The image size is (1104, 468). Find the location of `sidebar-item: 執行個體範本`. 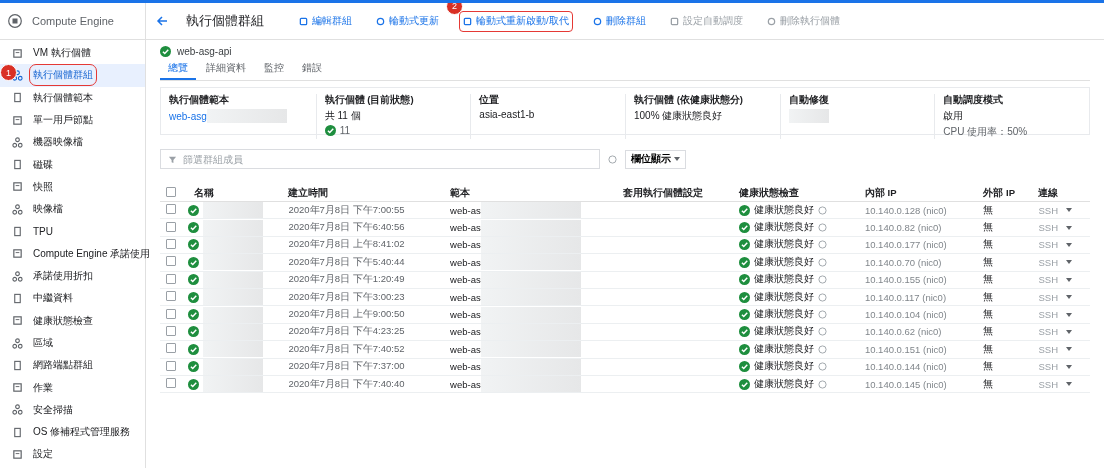

sidebar-item: 執行個體範本 is located at coordinates (72, 97).